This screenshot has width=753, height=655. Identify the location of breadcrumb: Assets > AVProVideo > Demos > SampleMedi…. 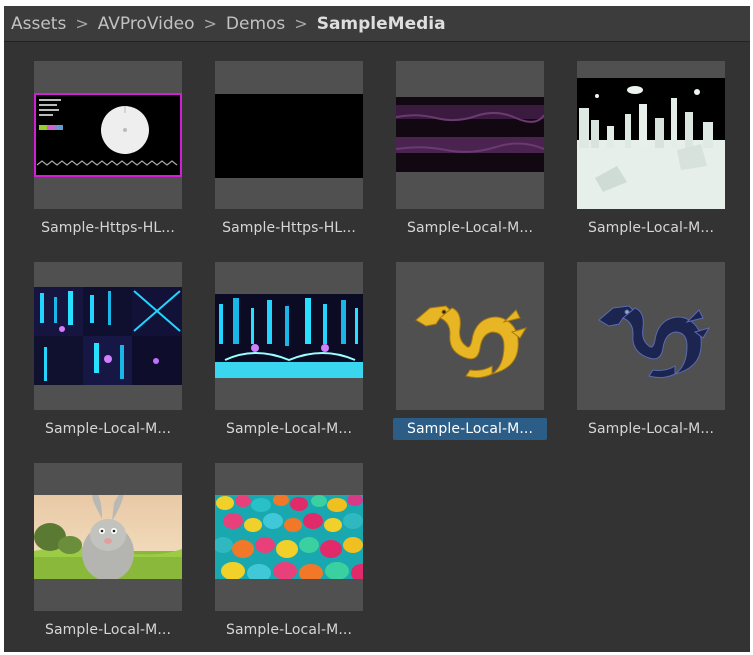
(377, 24).